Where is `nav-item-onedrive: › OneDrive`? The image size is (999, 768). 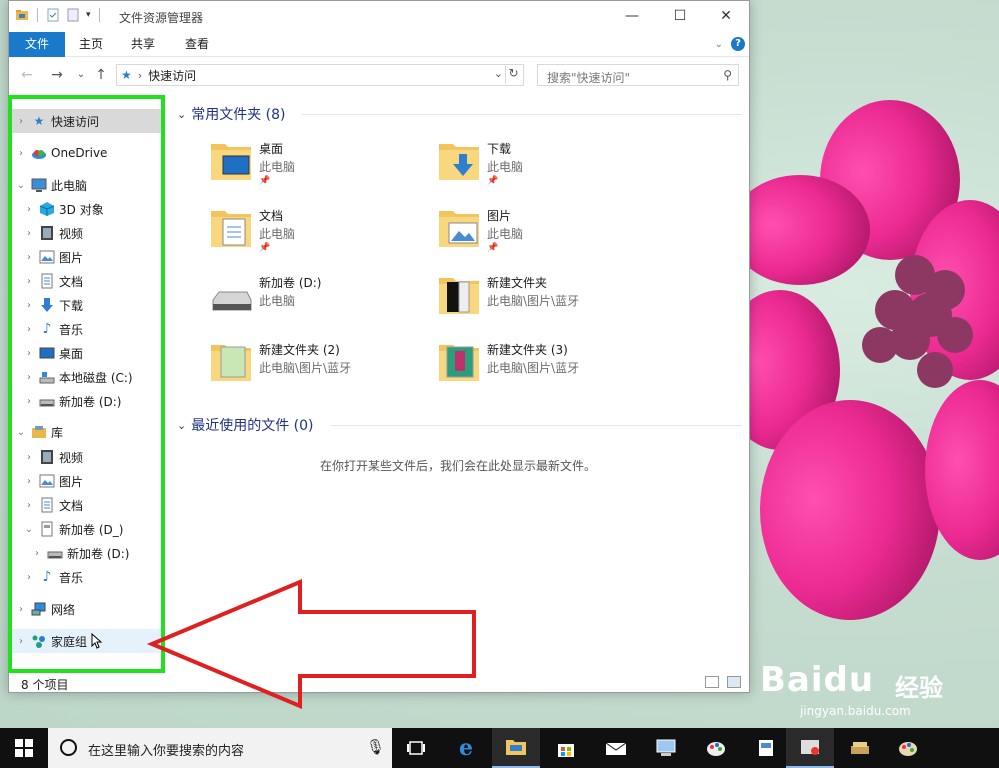 nav-item-onedrive: › OneDrive is located at coordinates (85, 153).